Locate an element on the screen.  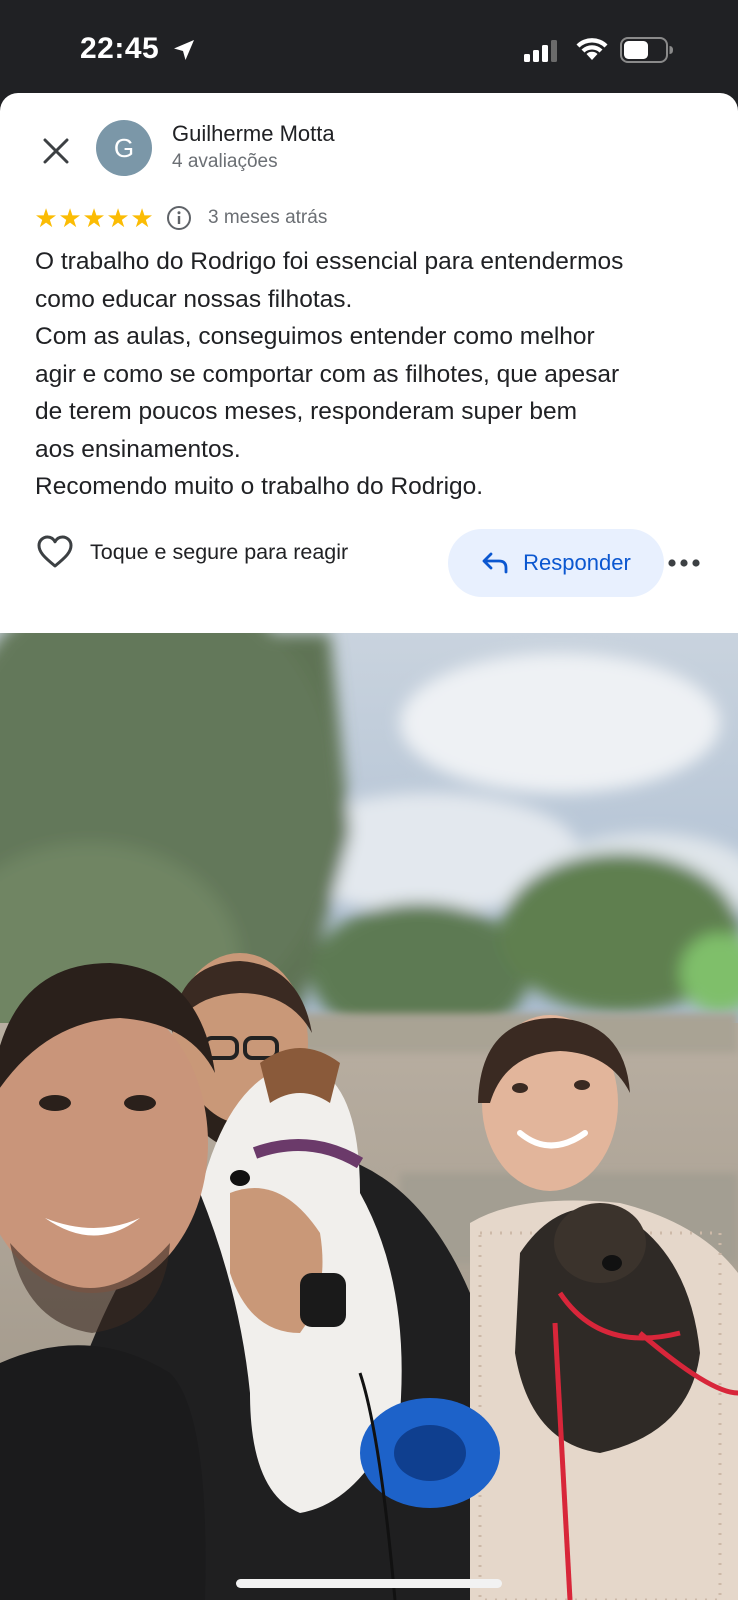
react-label: Toque e segure para reagir is located at coordinates (219, 551).